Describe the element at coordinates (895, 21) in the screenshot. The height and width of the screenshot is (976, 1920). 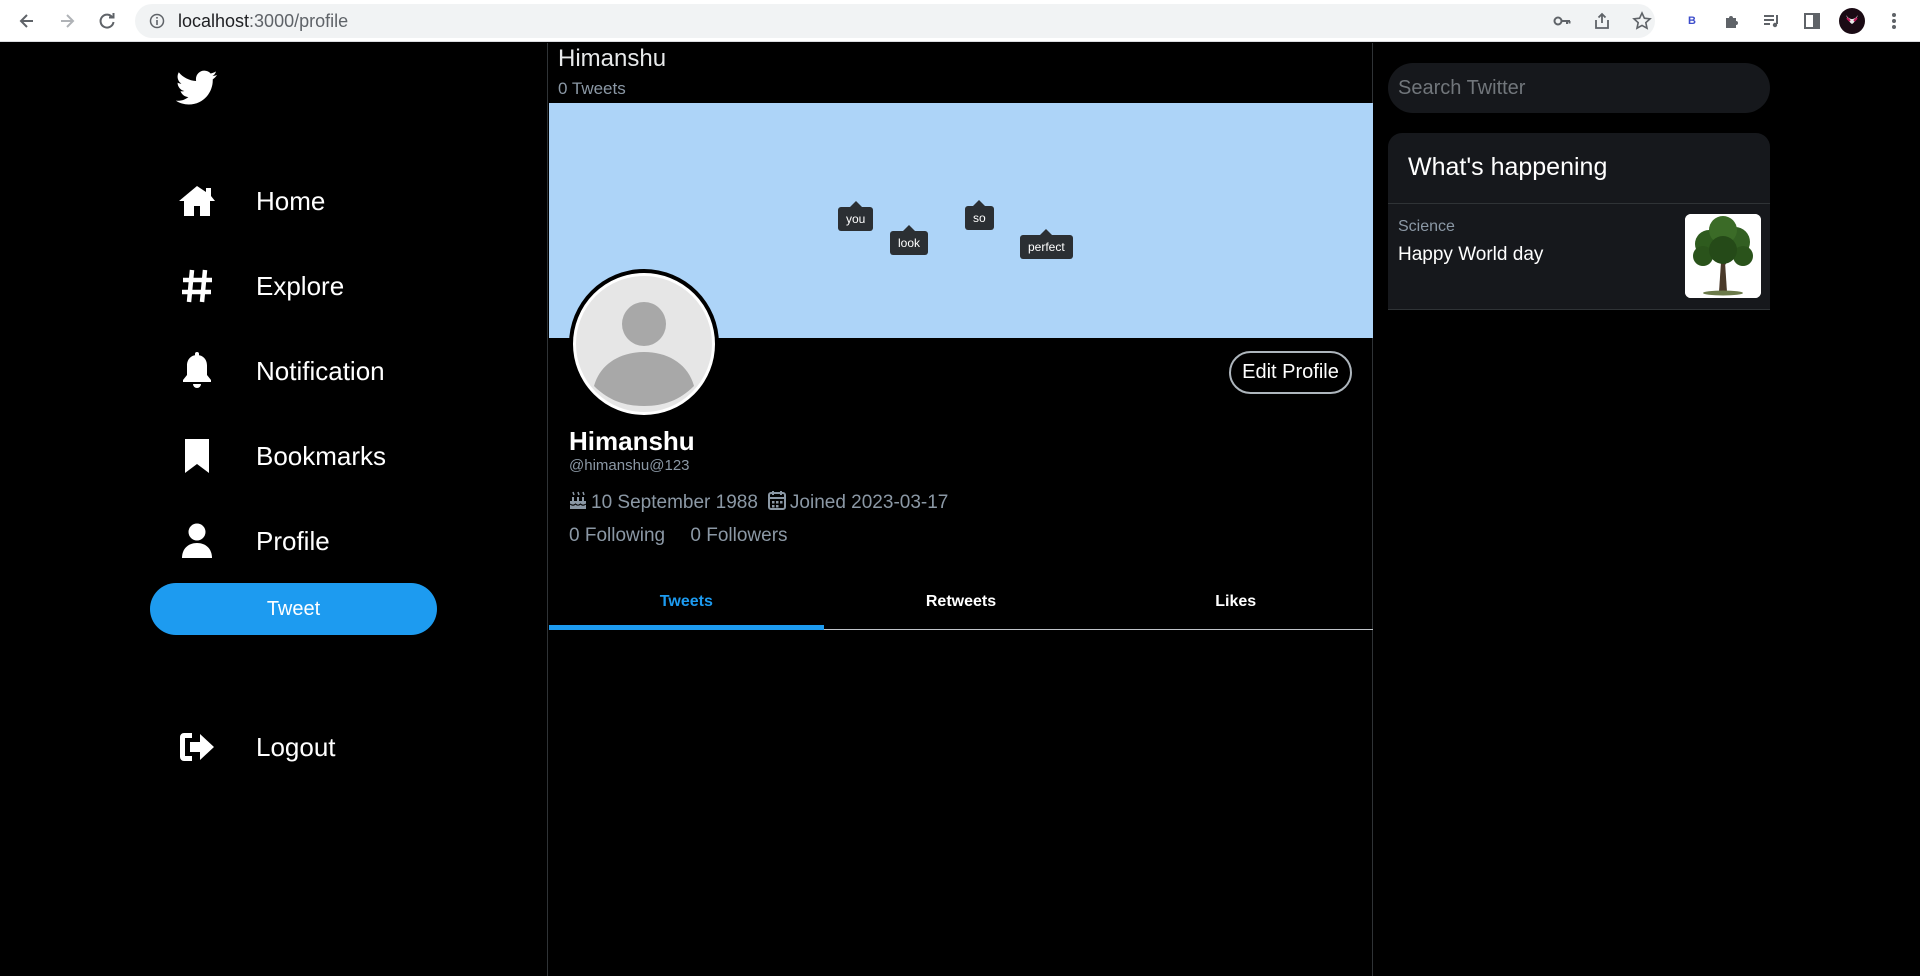
I see `address-bar: localhost:3000/profile` at that location.